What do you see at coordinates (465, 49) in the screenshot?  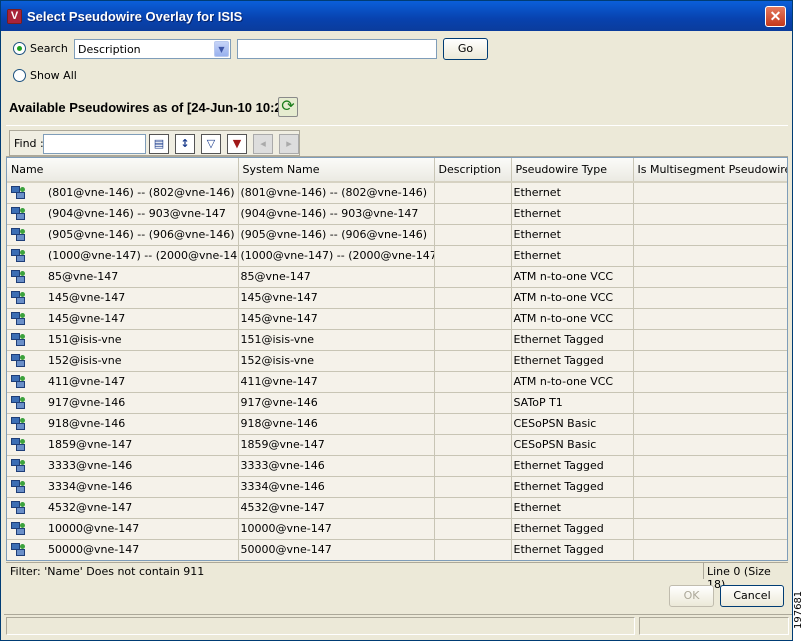 I see `go-button: Go` at bounding box center [465, 49].